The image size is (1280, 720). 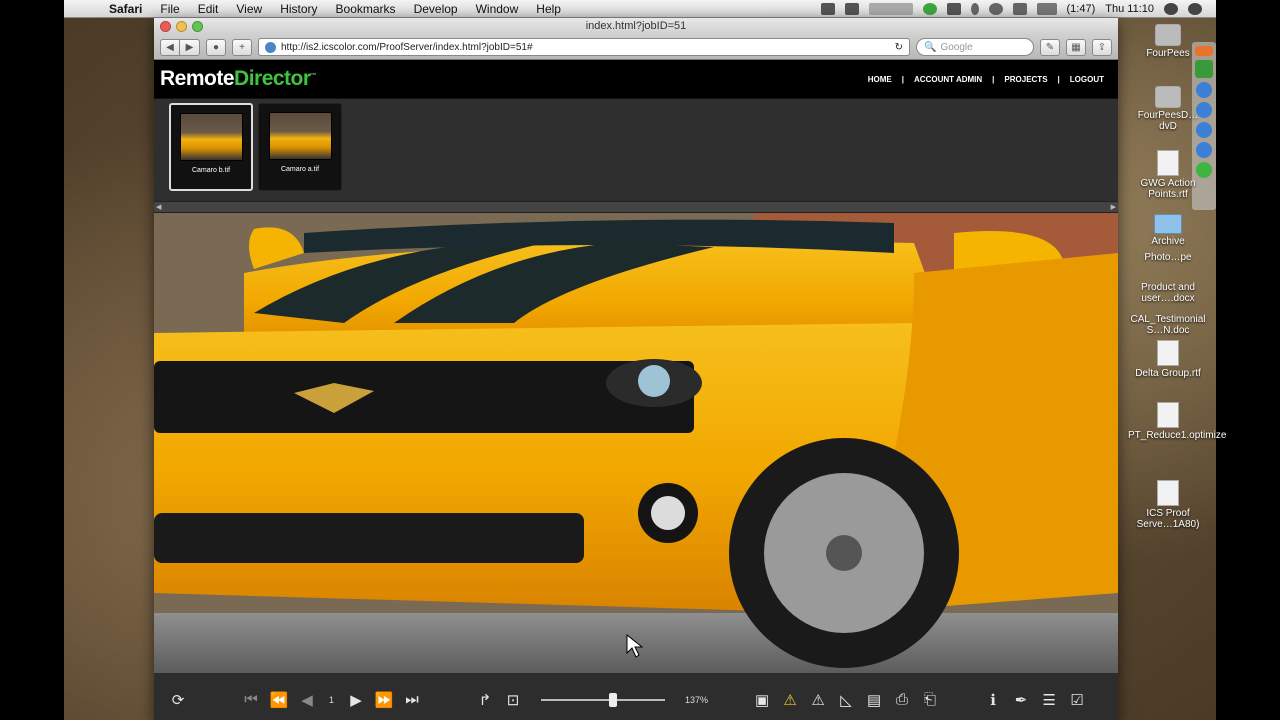 I want to click on reload-icon: ↻, so click(x=899, y=47).